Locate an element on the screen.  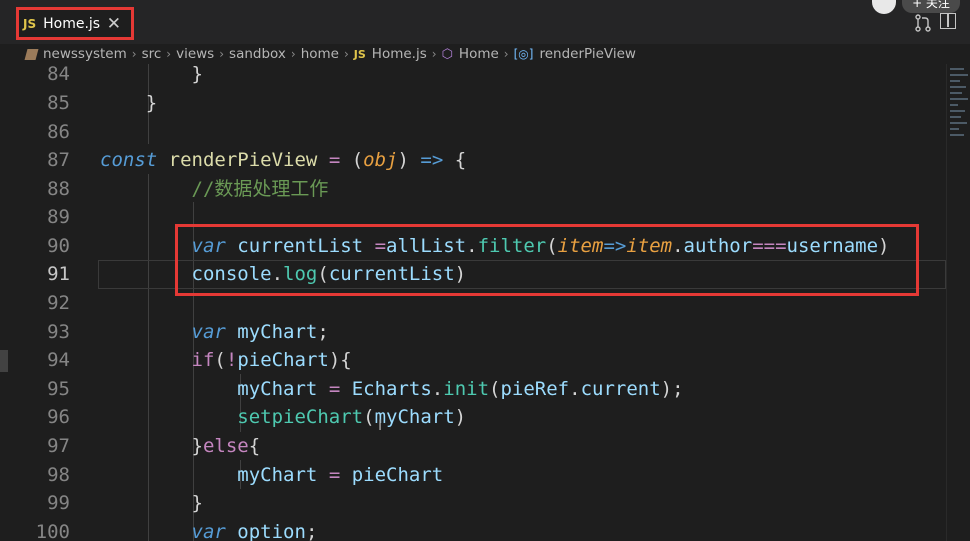
source-control-icon is located at coordinates (923, 23).